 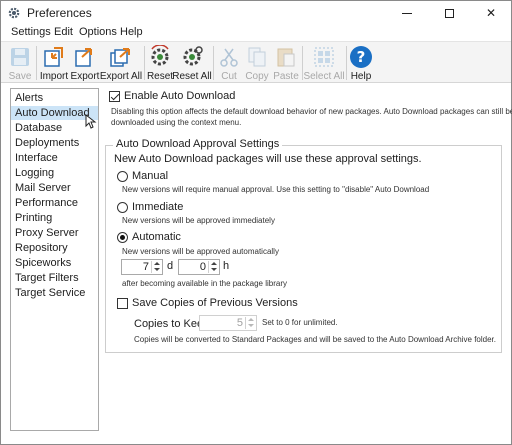 I want to click on days-stepper: 7, so click(x=142, y=267).